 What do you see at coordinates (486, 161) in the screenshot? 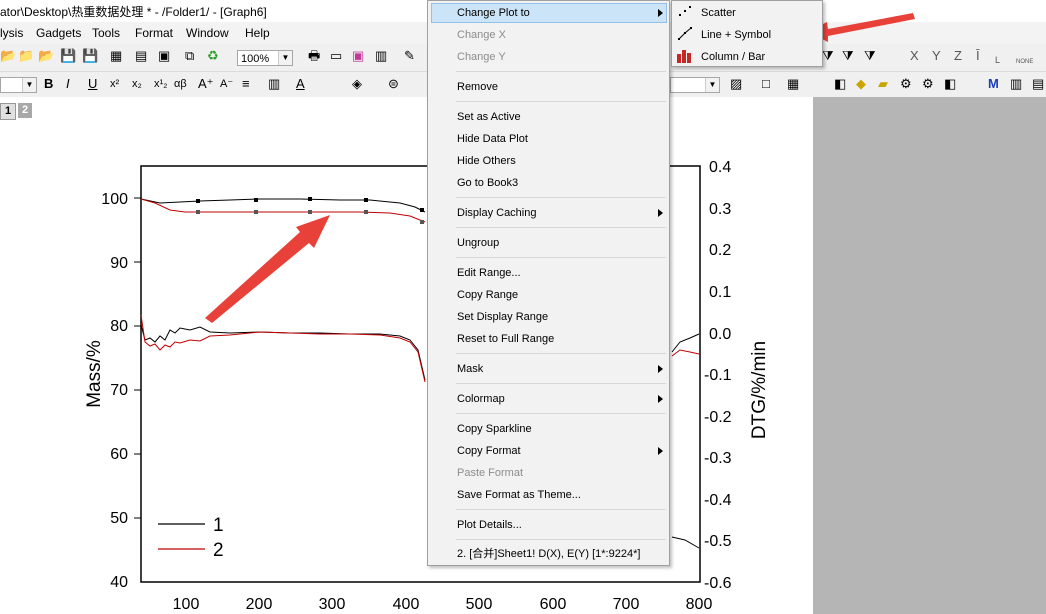
I see `menu-item-hide-others: Hide Others` at bounding box center [486, 161].